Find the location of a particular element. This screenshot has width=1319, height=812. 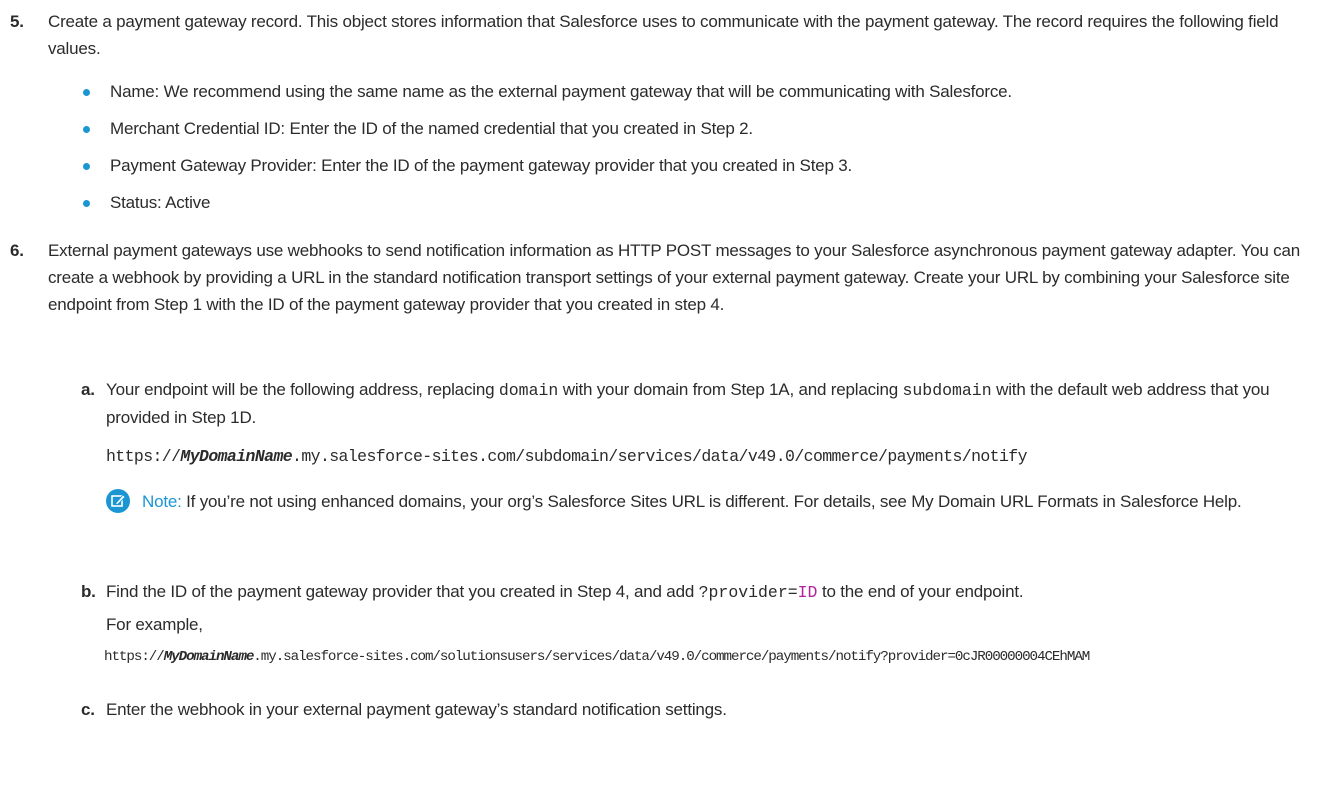

note-label: Note: is located at coordinates (162, 501).